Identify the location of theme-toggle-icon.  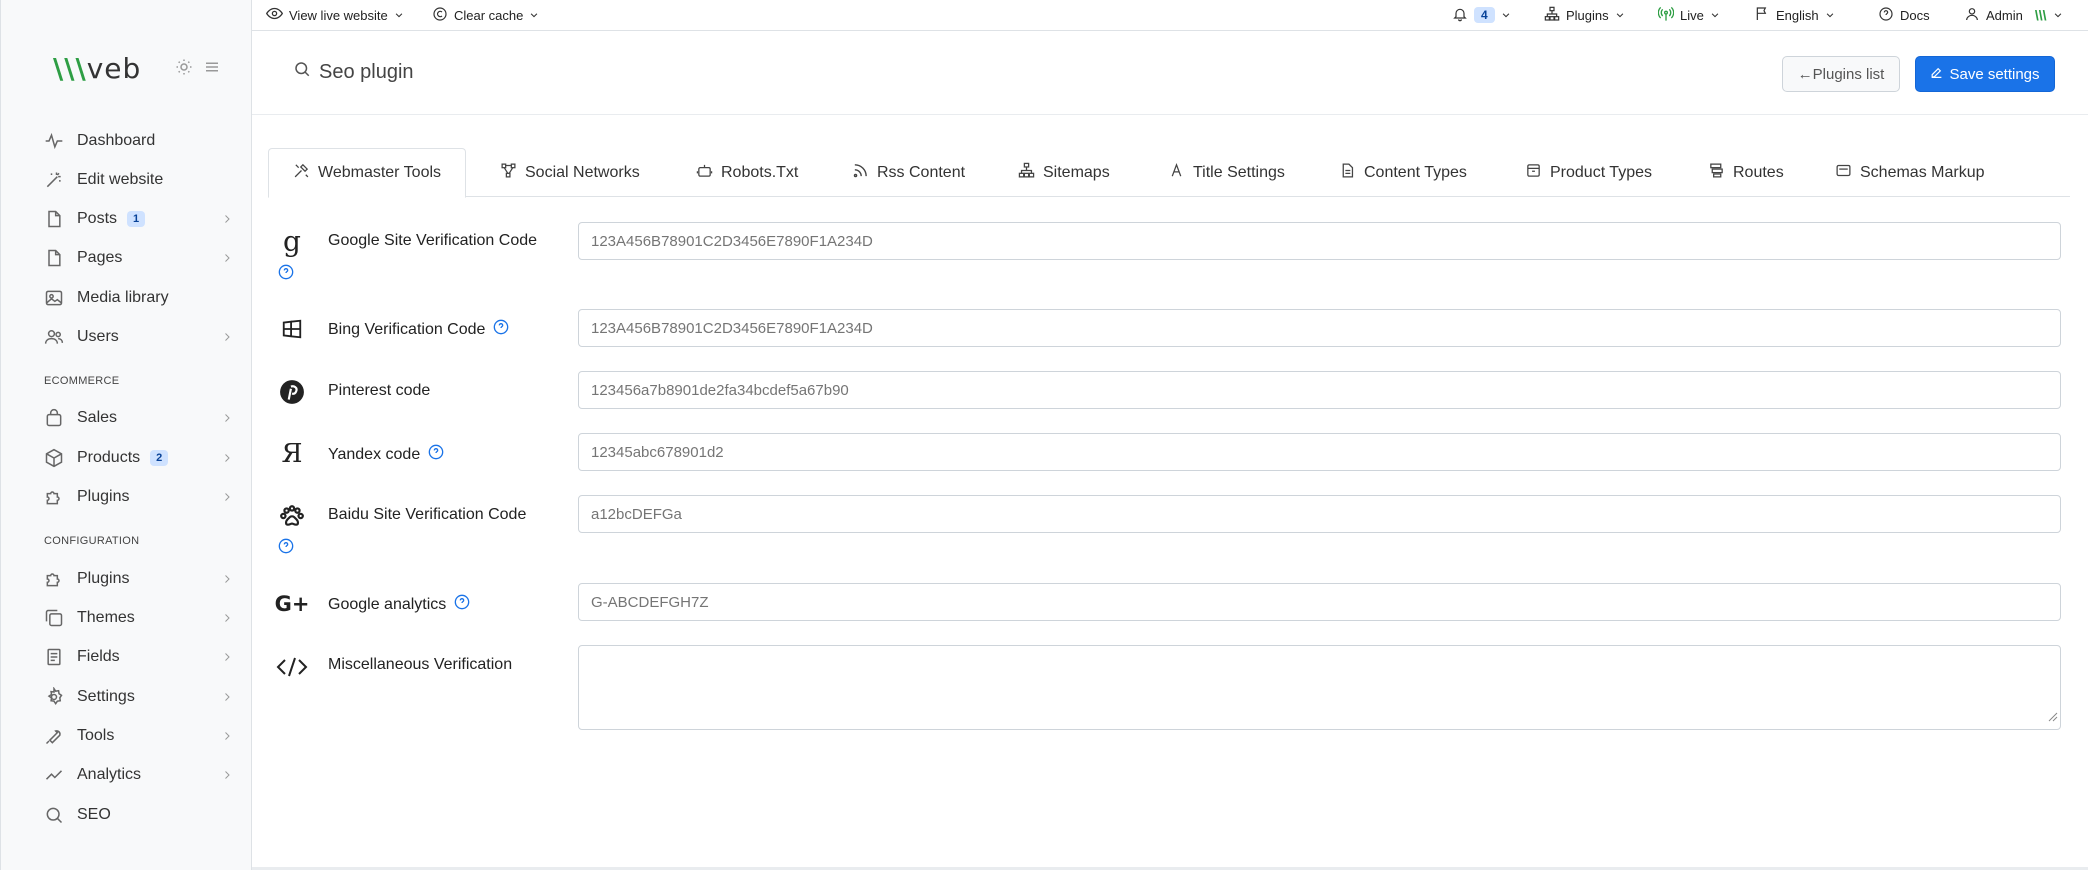
(184, 69).